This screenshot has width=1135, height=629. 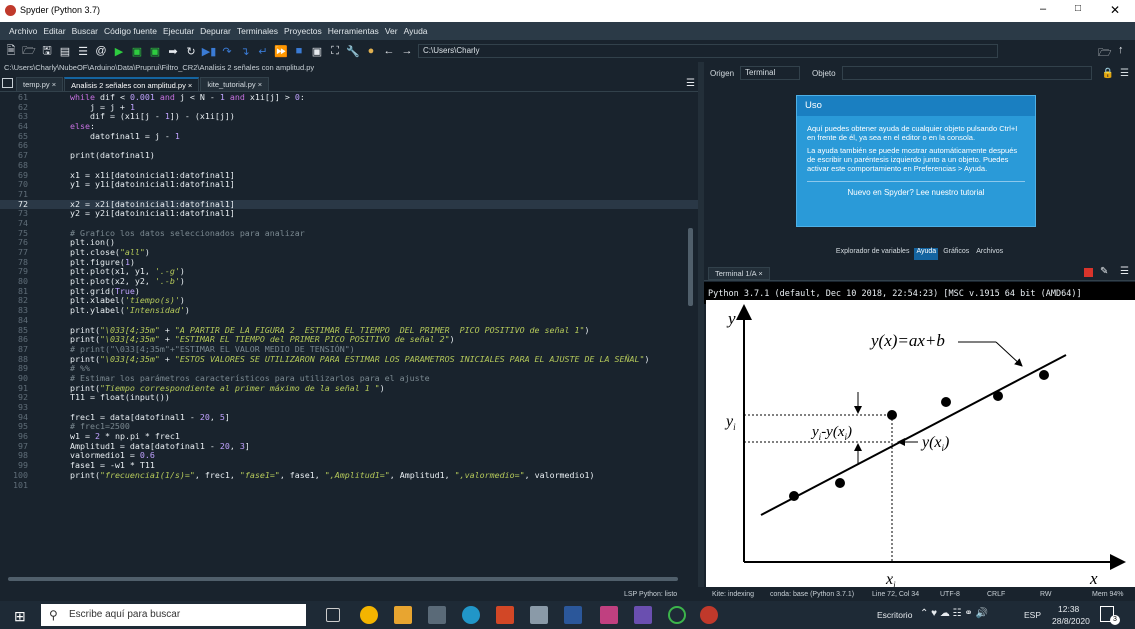 What do you see at coordinates (894, 615) in the screenshot?
I see `desktop-label: Escritorio` at bounding box center [894, 615].